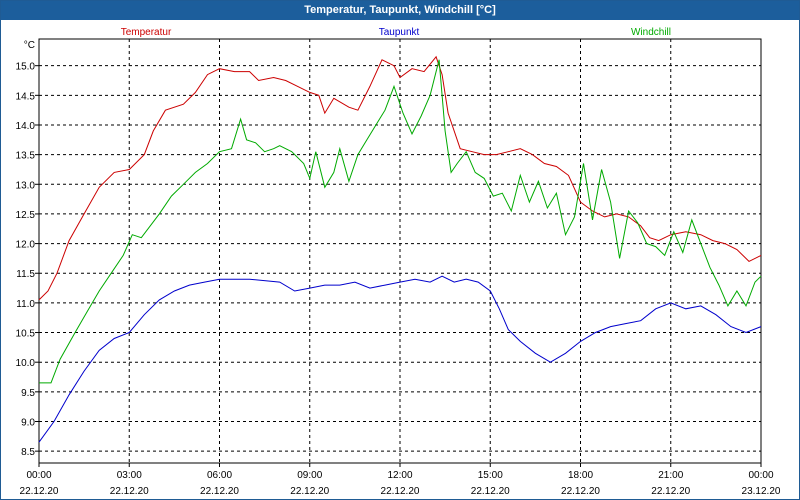  What do you see at coordinates (26, 215) in the screenshot?
I see `y-tick-label: 12.5` at bounding box center [26, 215].